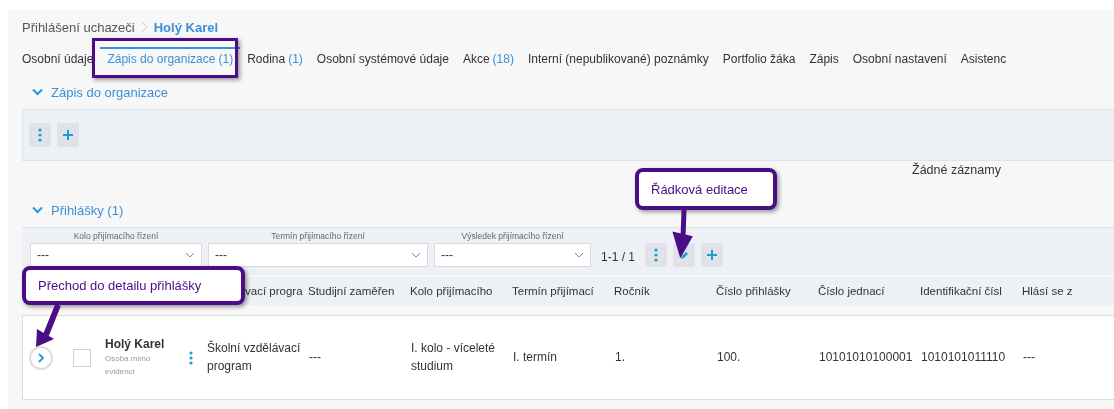 The width and height of the screenshot is (1114, 409). I want to click on column-header: Kolo přijímacího, so click(461, 291).